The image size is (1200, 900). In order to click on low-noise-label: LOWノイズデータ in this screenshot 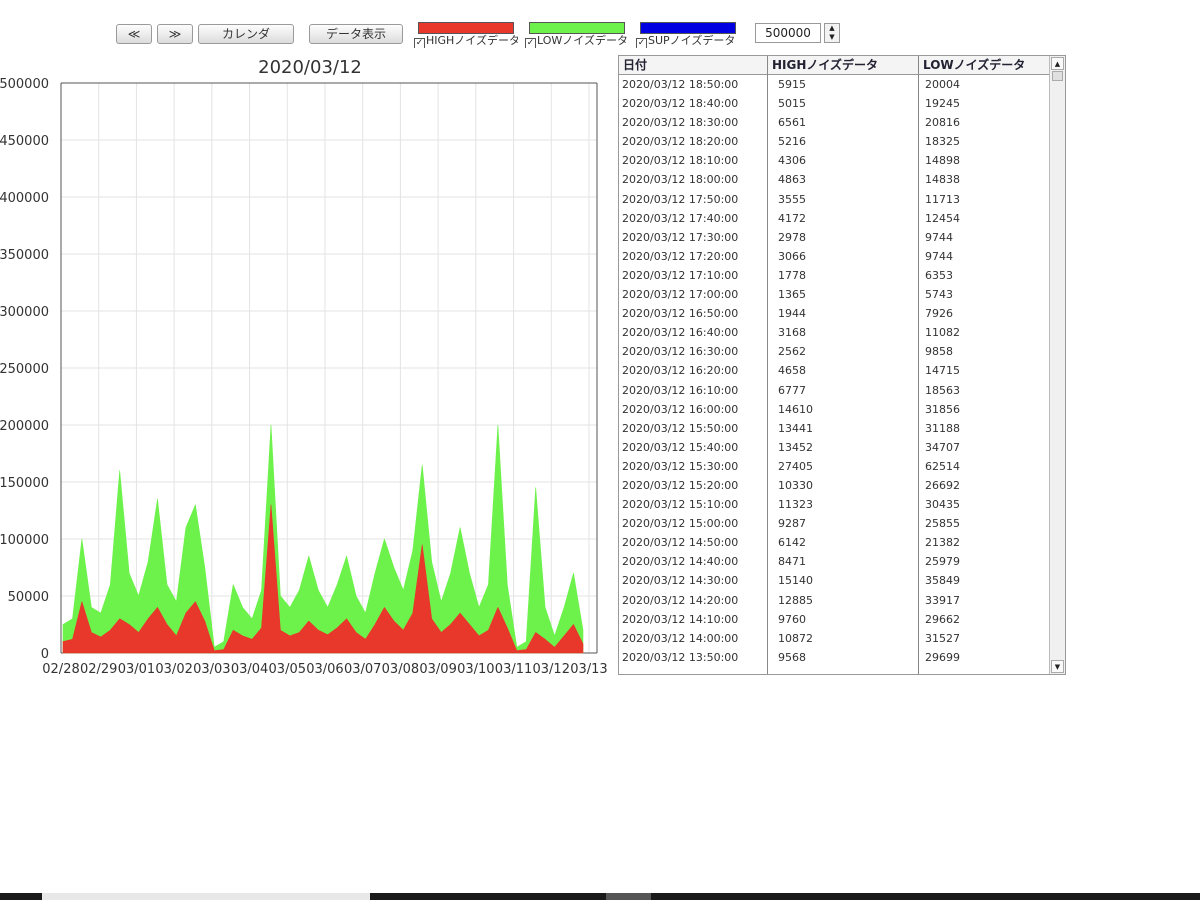, I will do `click(582, 40)`.